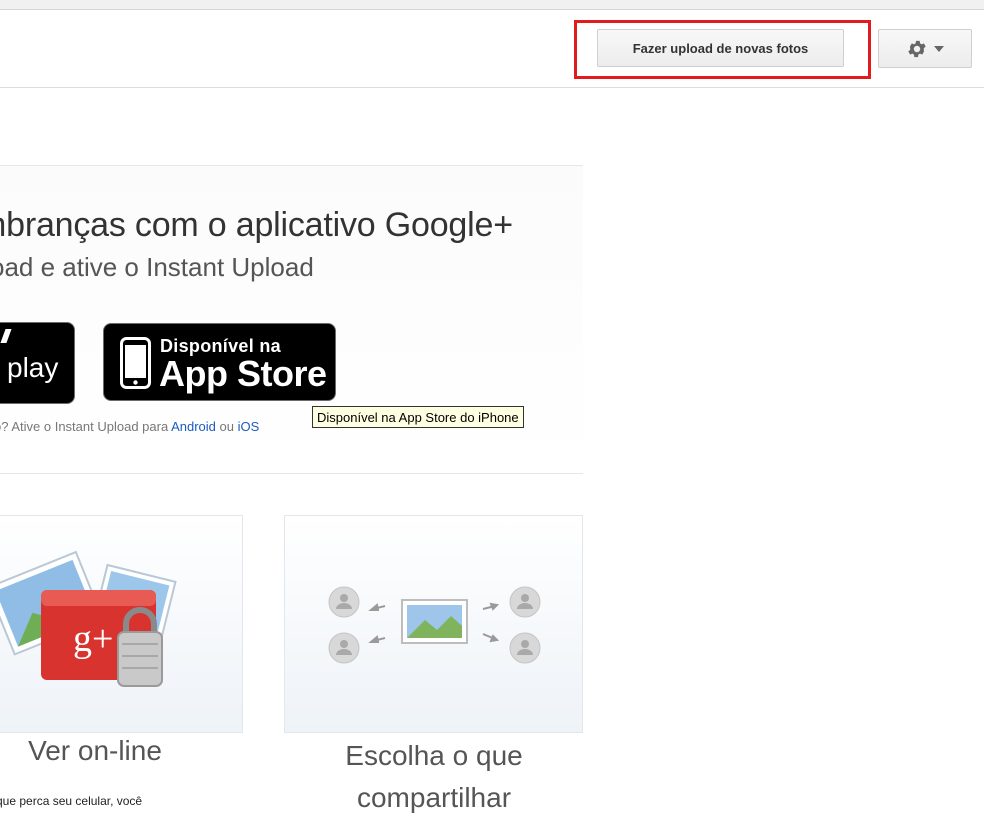 This screenshot has height=817, width=984. Describe the element at coordinates (256, 225) in the screenshot. I see `promo-title: mbranças com o aplicativo Google+` at that location.